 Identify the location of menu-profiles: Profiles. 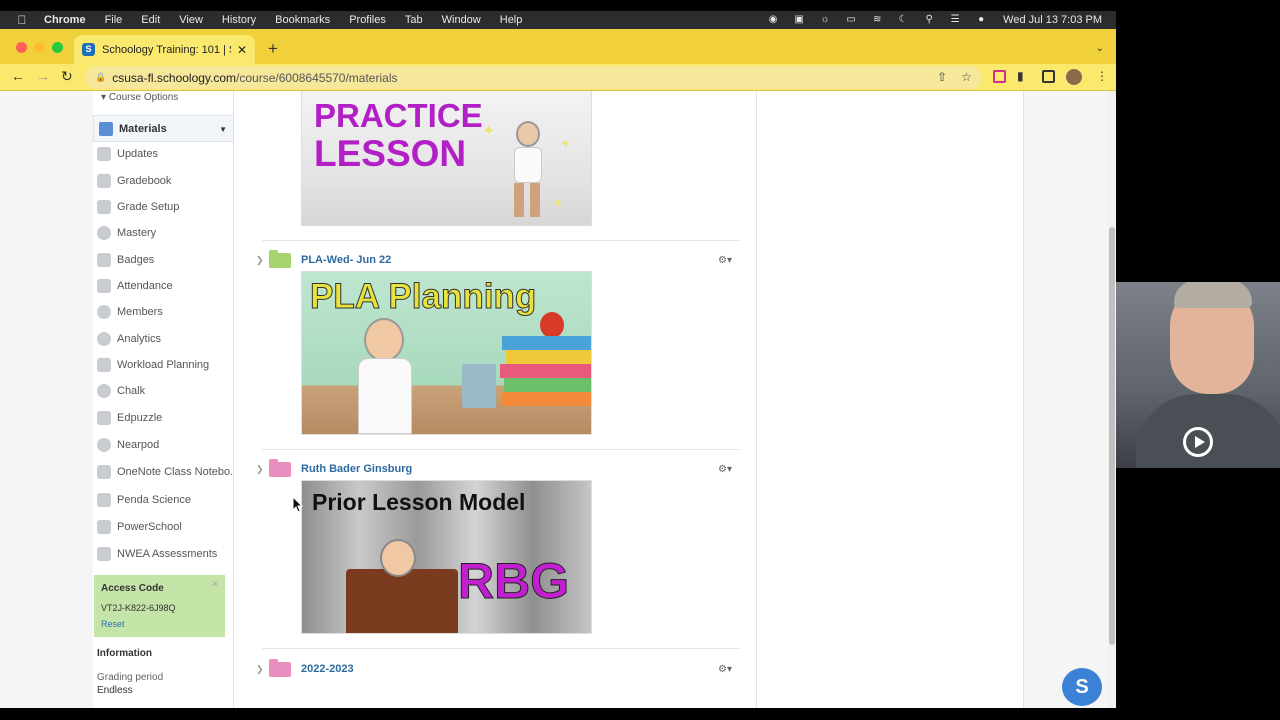
(367, 20).